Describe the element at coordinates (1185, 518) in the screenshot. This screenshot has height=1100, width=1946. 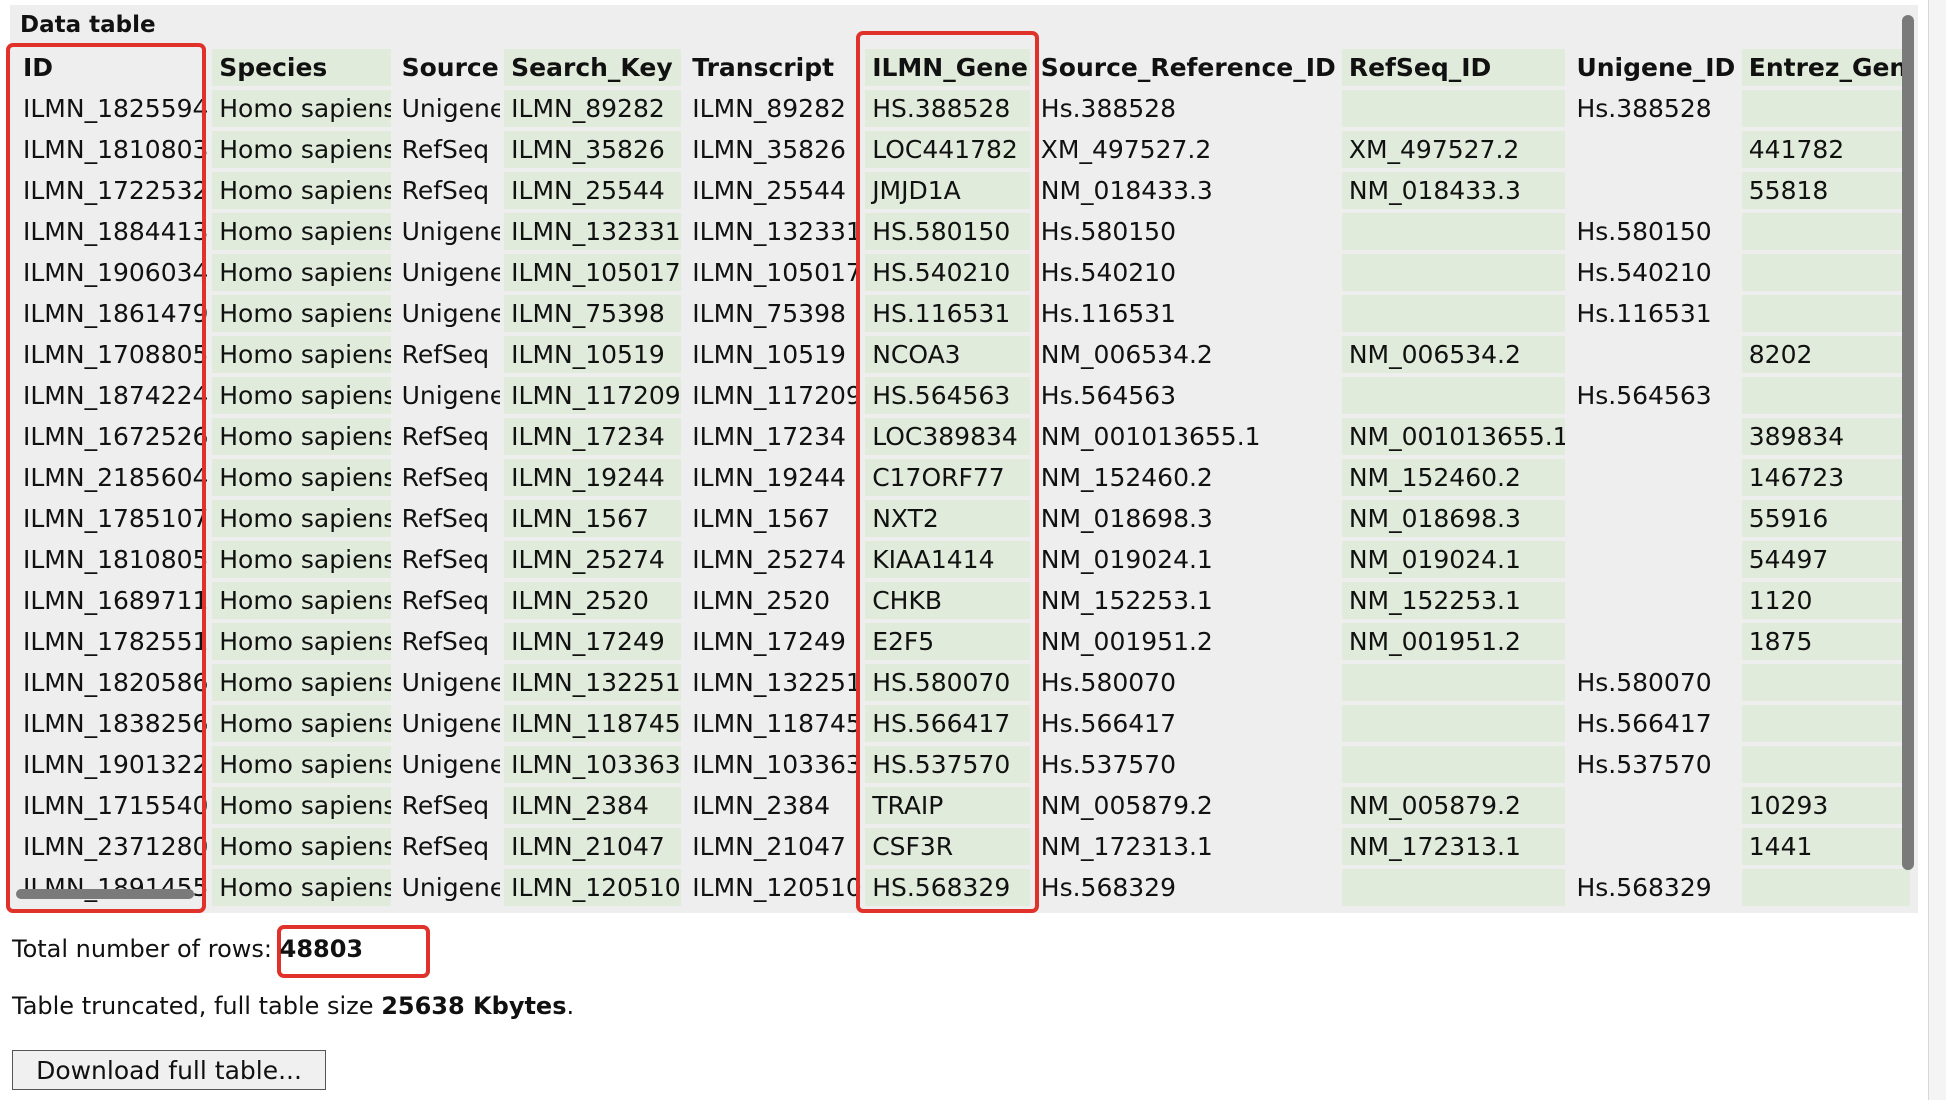
I see `table-cell: NM_018698.3` at that location.